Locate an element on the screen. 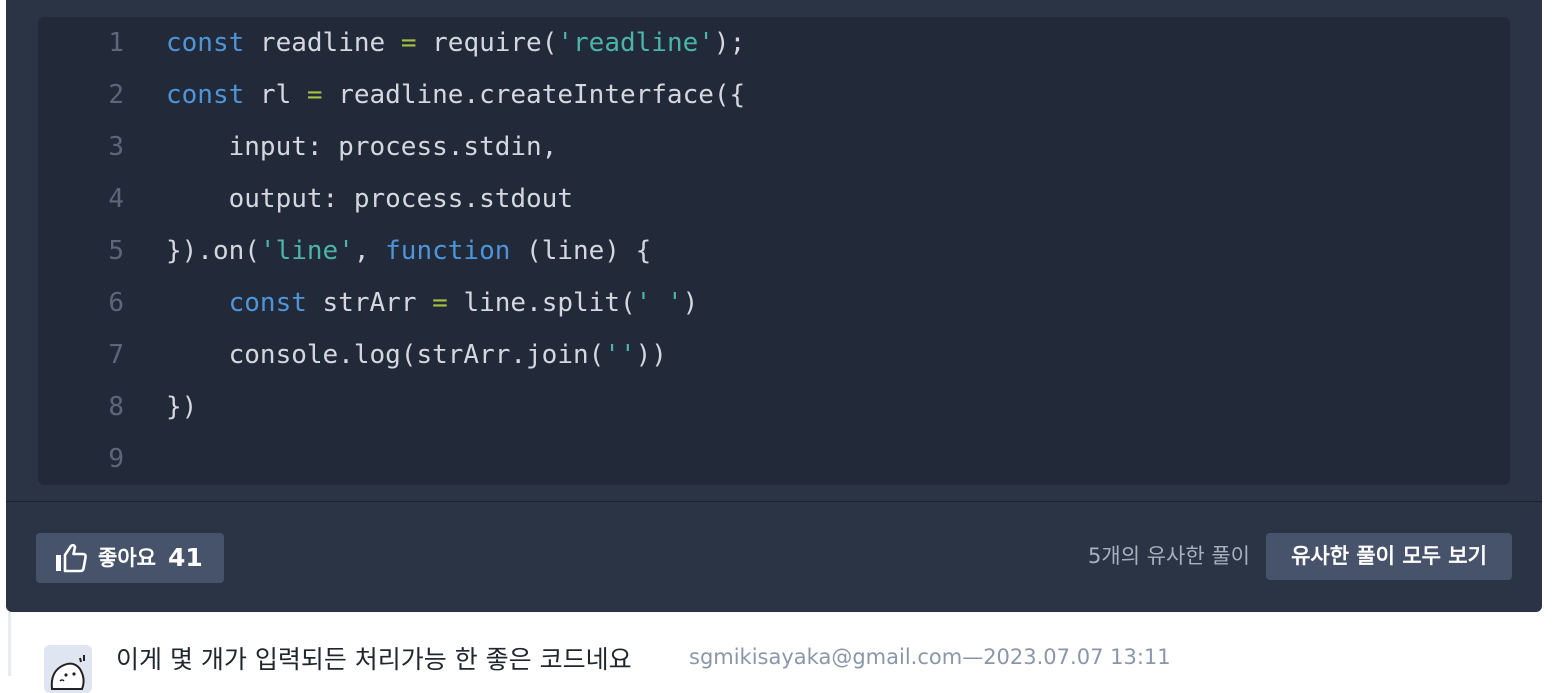  code-source: console.log(strArr.join('')) is located at coordinates (416, 355).